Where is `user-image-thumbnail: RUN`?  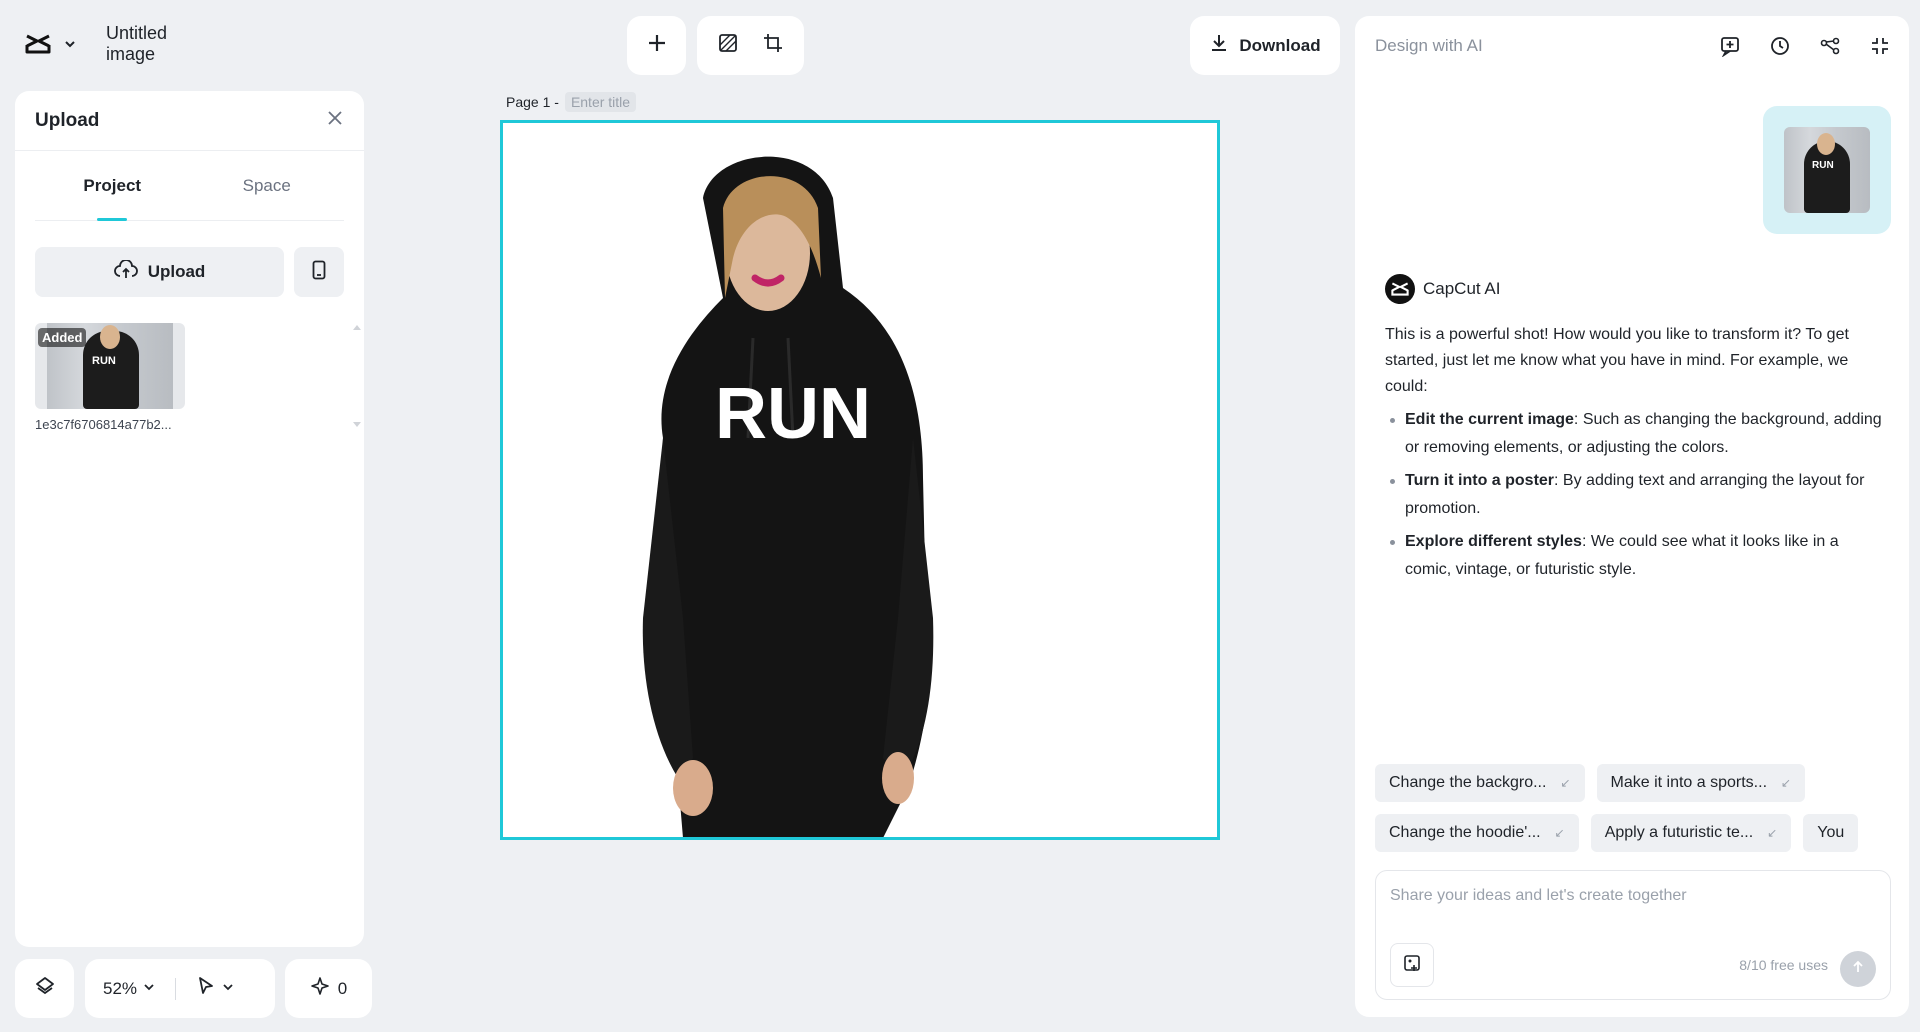
user-image-thumbnail: RUN is located at coordinates (1827, 170).